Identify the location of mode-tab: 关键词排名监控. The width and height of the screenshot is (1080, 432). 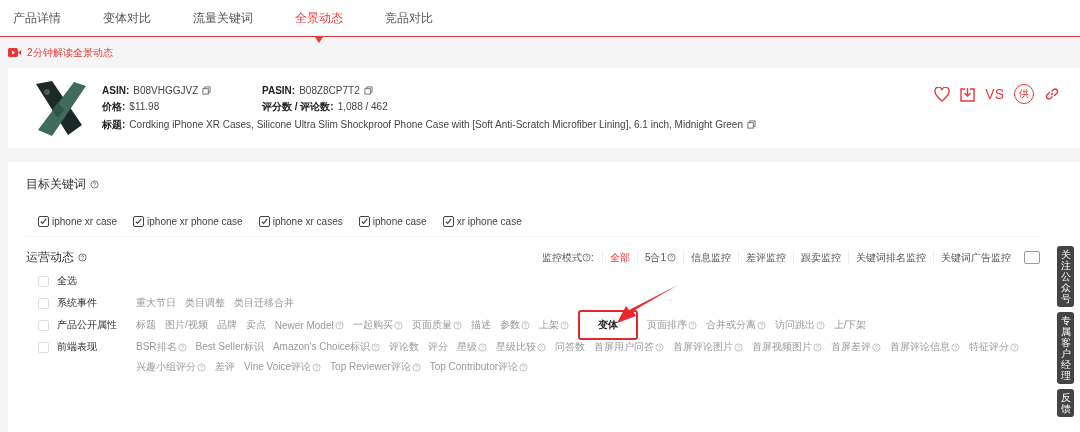
(890, 257).